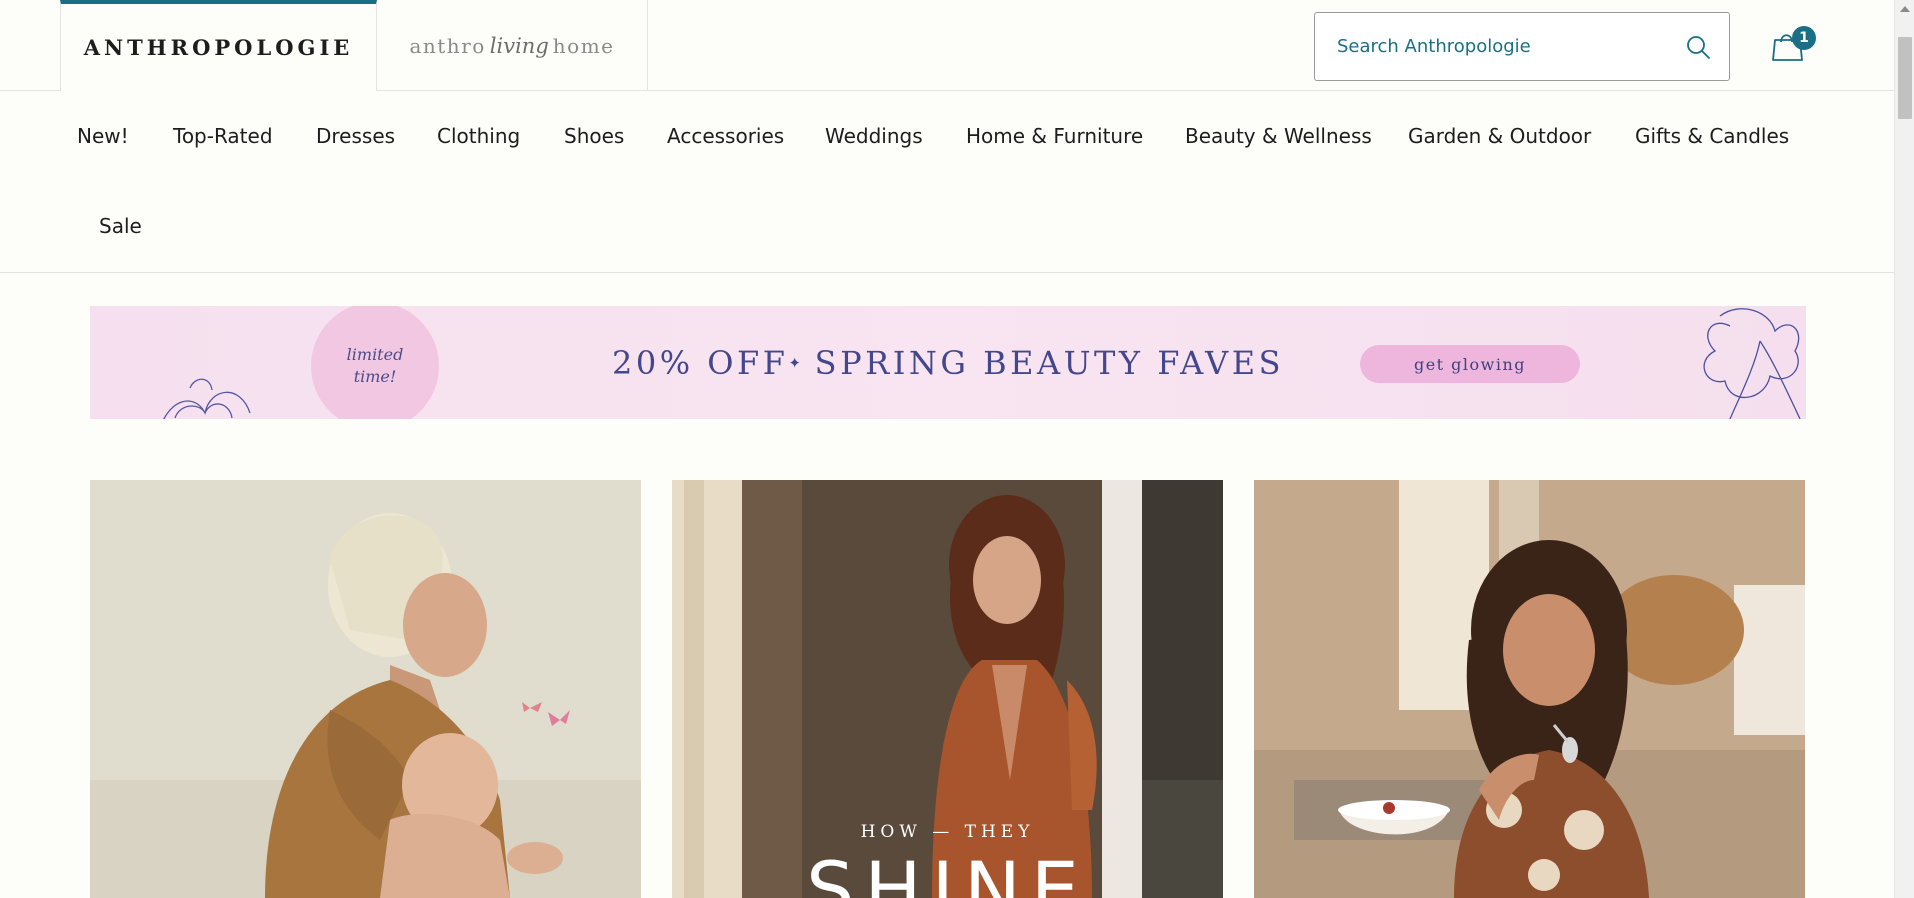  What do you see at coordinates (1698, 47) in the screenshot?
I see `search-icon` at bounding box center [1698, 47].